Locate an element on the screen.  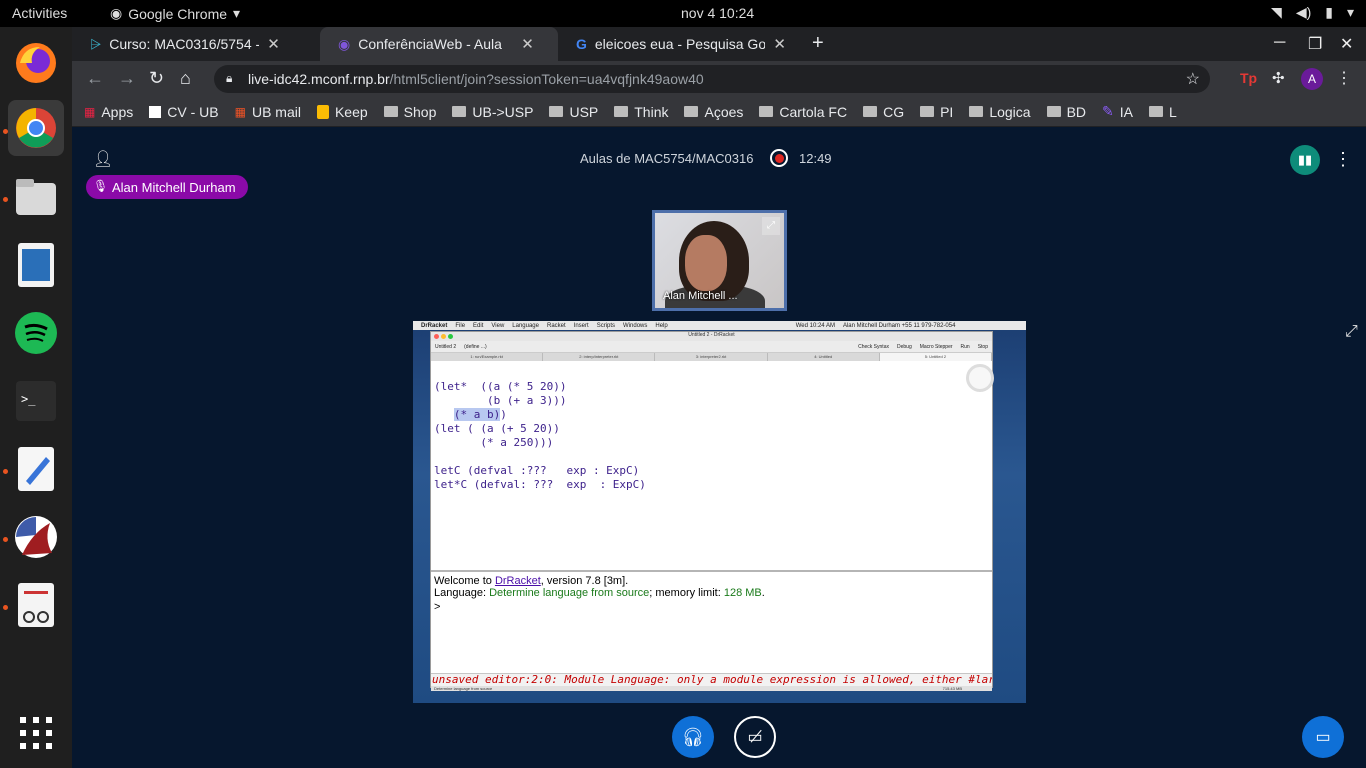
talking-indicator: 🎙︎ Alan Mitchell Durham is located at coordinates (167, 187).